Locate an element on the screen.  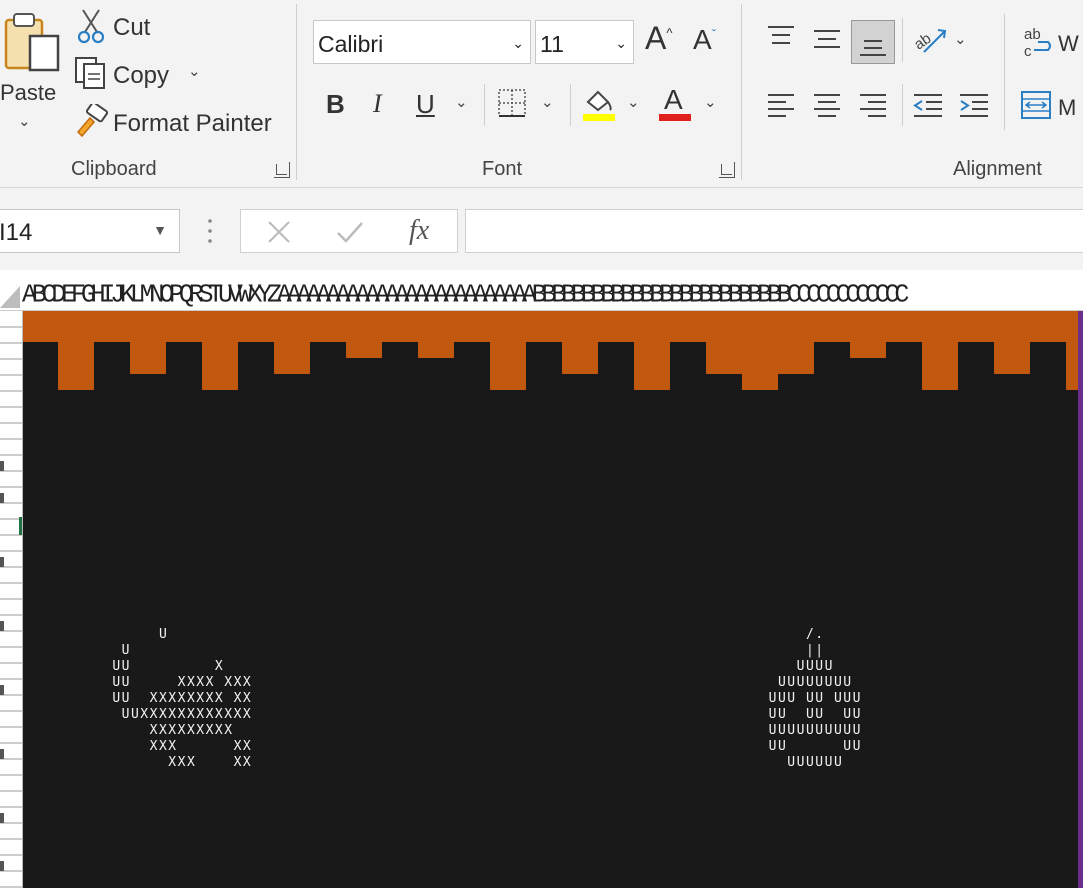
wrap-text-icon: ab c is located at coordinates (1039, 42).